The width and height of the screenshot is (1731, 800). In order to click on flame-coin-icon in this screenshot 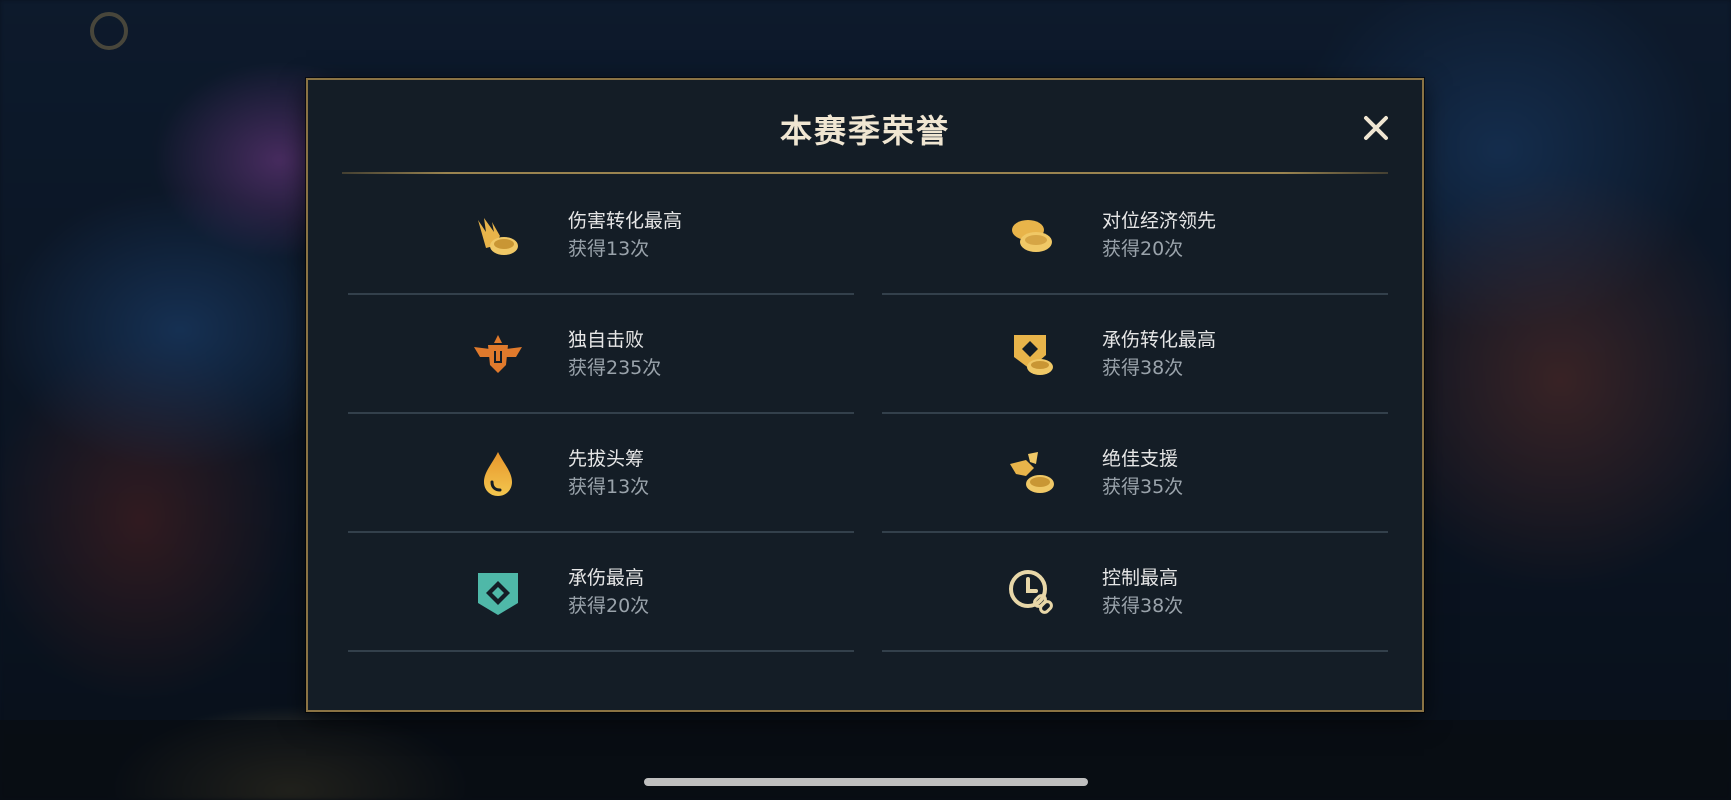, I will do `click(498, 236)`.